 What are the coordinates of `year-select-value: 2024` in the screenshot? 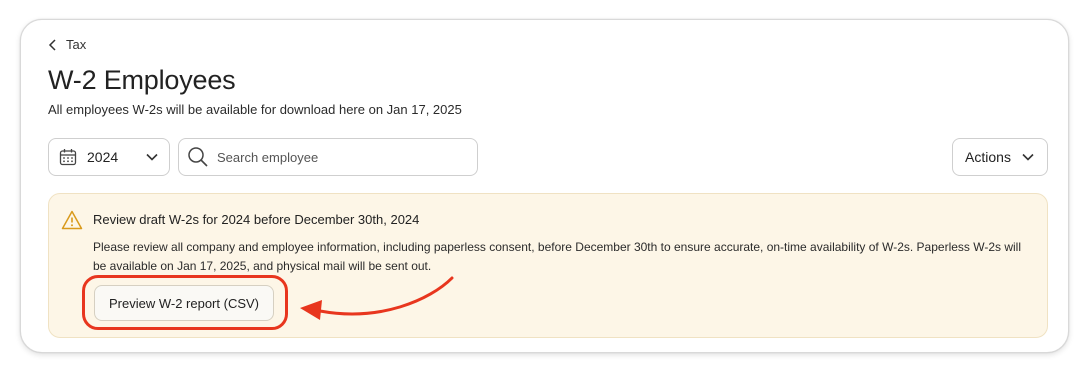 It's located at (103, 157).